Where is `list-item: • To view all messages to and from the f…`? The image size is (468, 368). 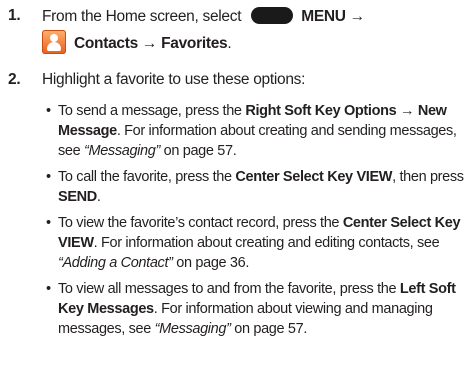 list-item: • To view all messages to and from the f… is located at coordinates (251, 309).